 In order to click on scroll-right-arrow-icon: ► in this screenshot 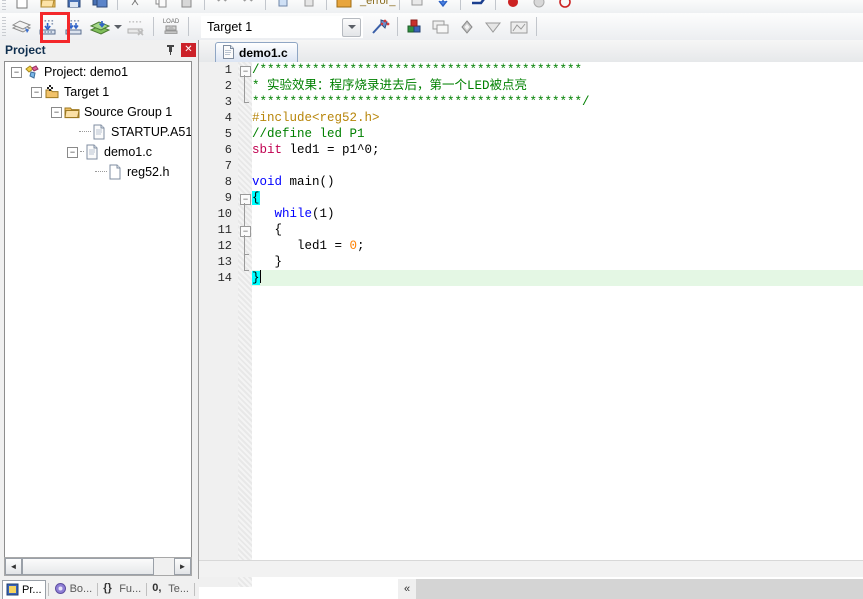, I will do `click(182, 566)`.